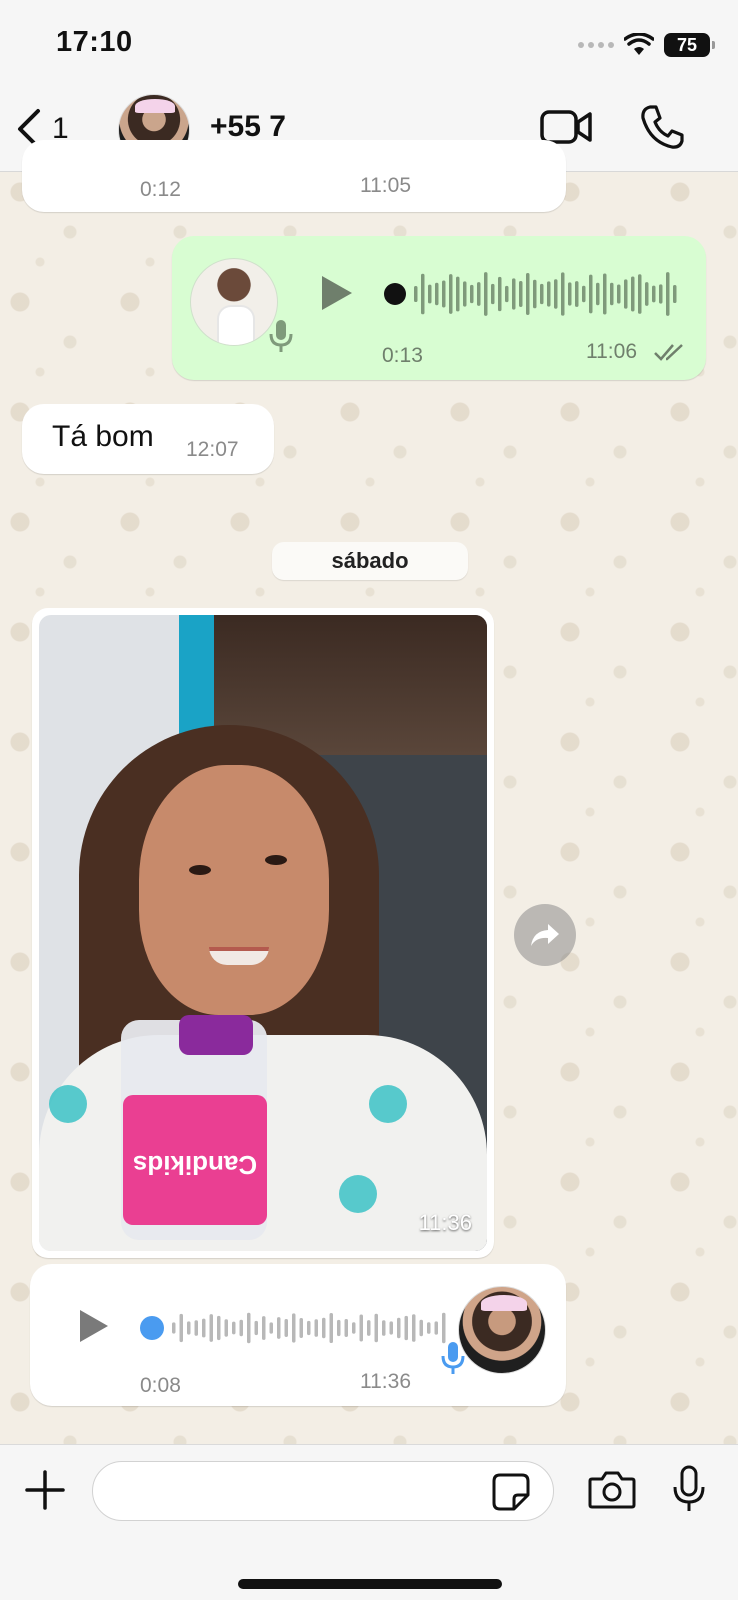 This screenshot has height=1600, width=738. Describe the element at coordinates (212, 449) in the screenshot. I see `message-time: 12:07` at that location.